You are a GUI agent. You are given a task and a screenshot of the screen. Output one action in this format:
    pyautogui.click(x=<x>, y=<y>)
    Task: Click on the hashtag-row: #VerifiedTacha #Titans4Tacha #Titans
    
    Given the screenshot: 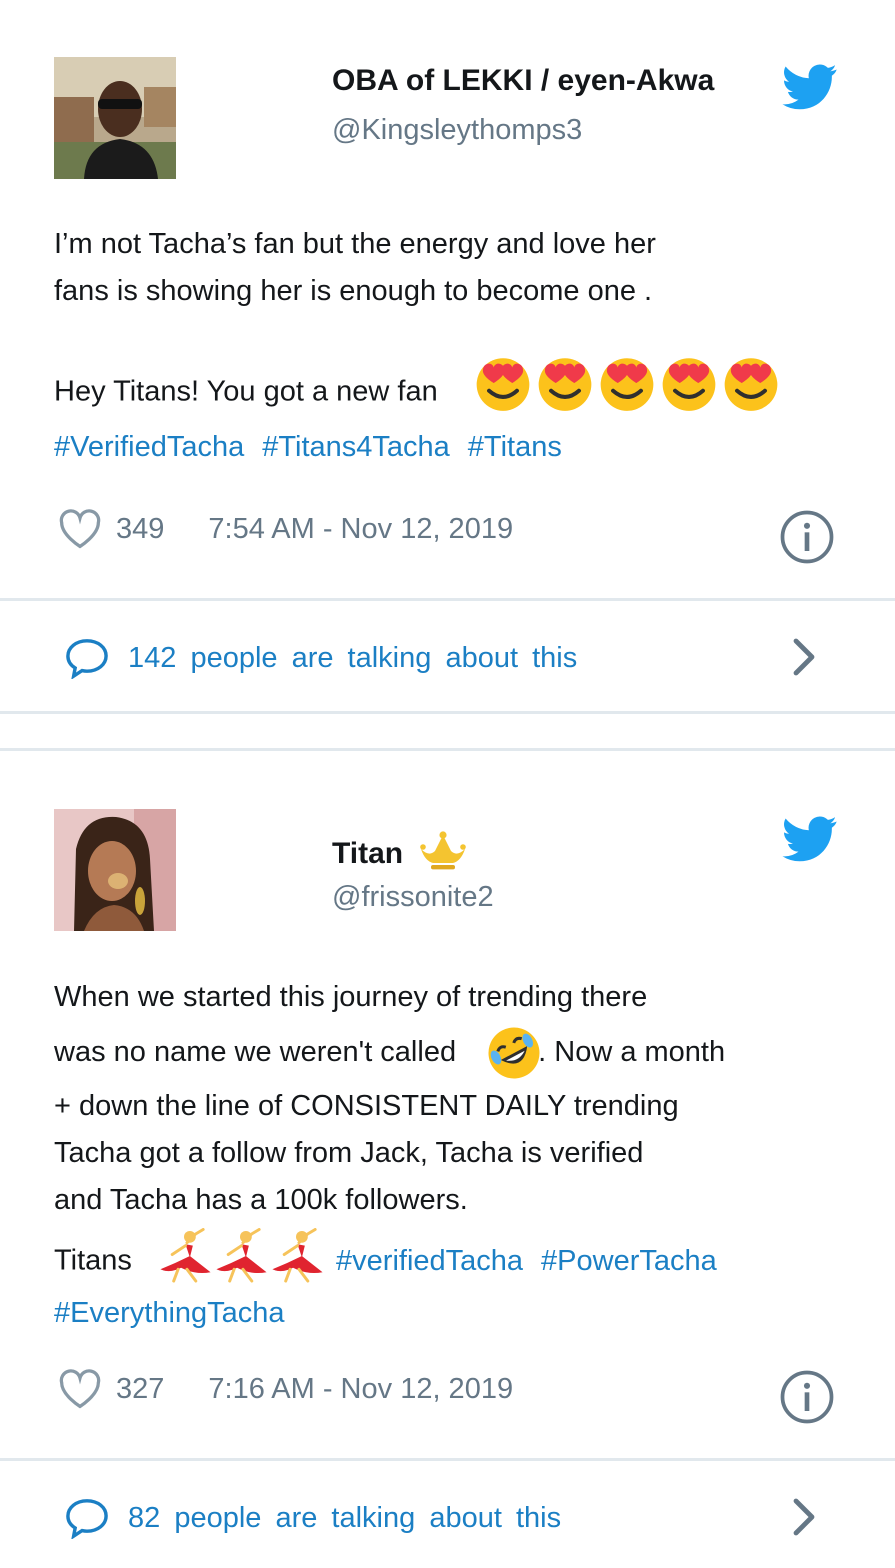 What is the action you would take?
    pyautogui.click(x=449, y=447)
    